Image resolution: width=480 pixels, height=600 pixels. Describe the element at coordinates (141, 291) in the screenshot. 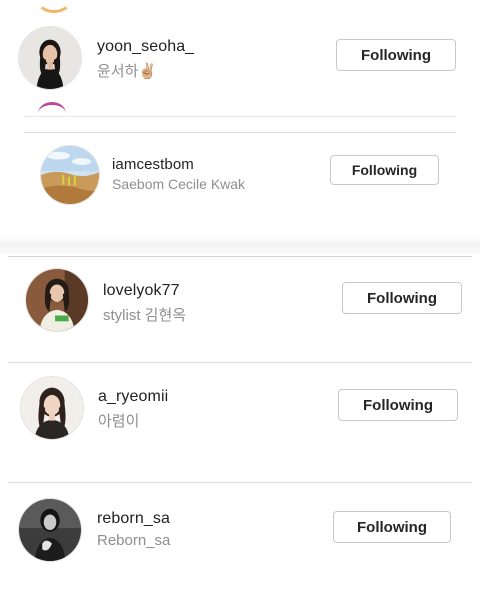

I see `username: lovelyok77` at that location.